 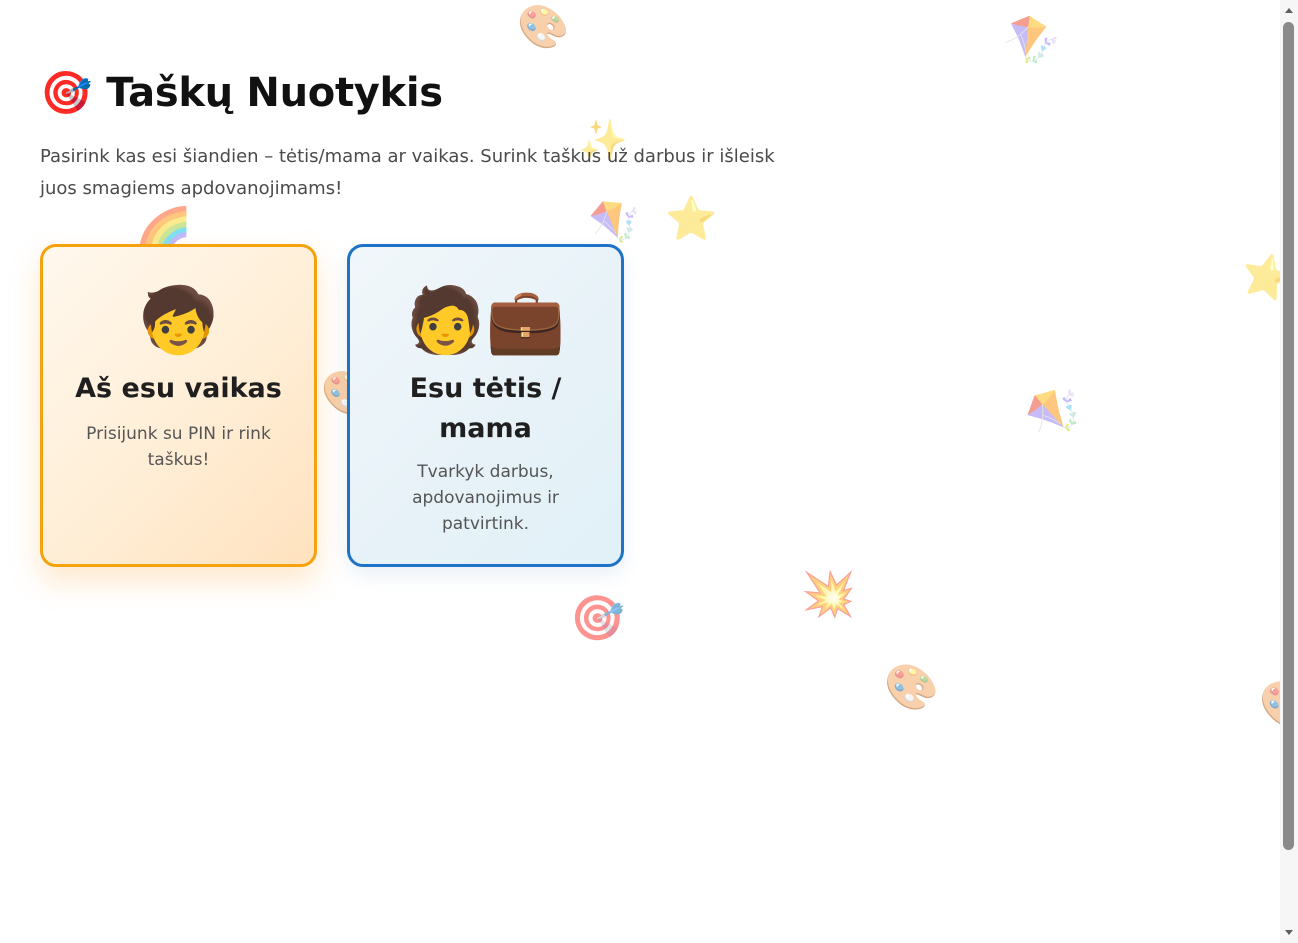 I want to click on scrollbar-thumb, so click(x=1288, y=436).